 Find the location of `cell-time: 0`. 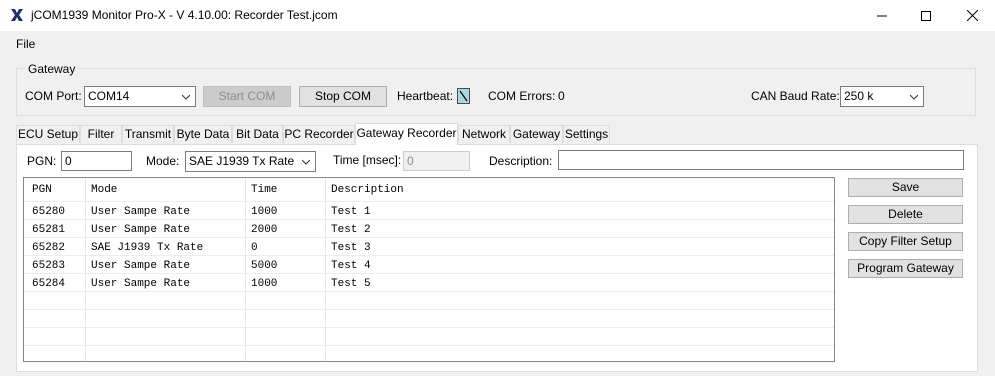

cell-time: 0 is located at coordinates (254, 248).